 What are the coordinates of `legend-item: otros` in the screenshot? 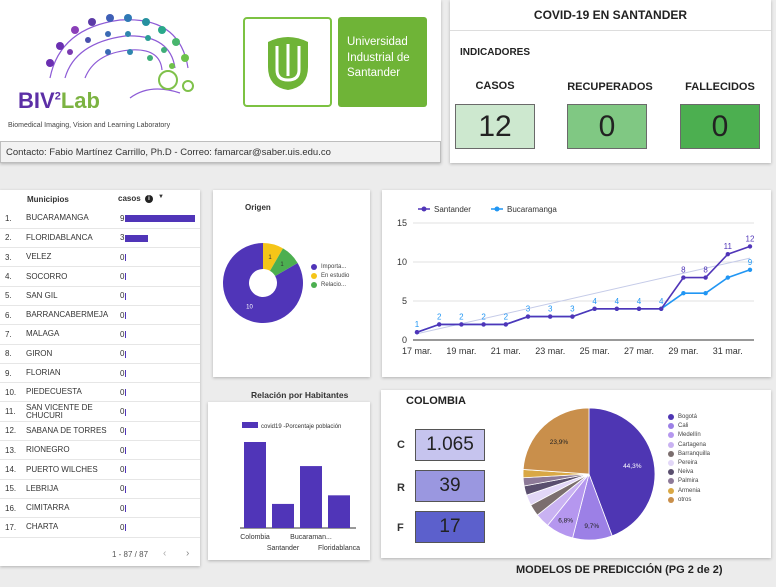 It's located at (703, 499).